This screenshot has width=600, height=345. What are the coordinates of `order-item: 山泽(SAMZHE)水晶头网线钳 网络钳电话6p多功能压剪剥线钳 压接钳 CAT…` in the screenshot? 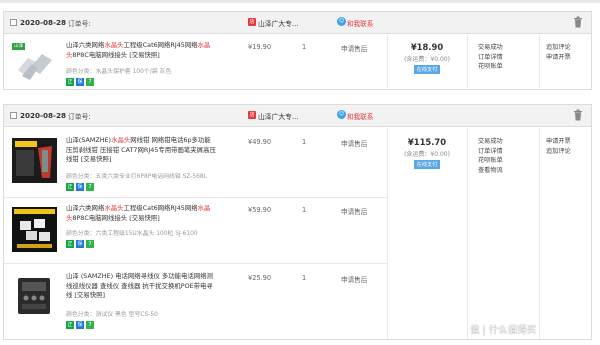 It's located at (195, 163).